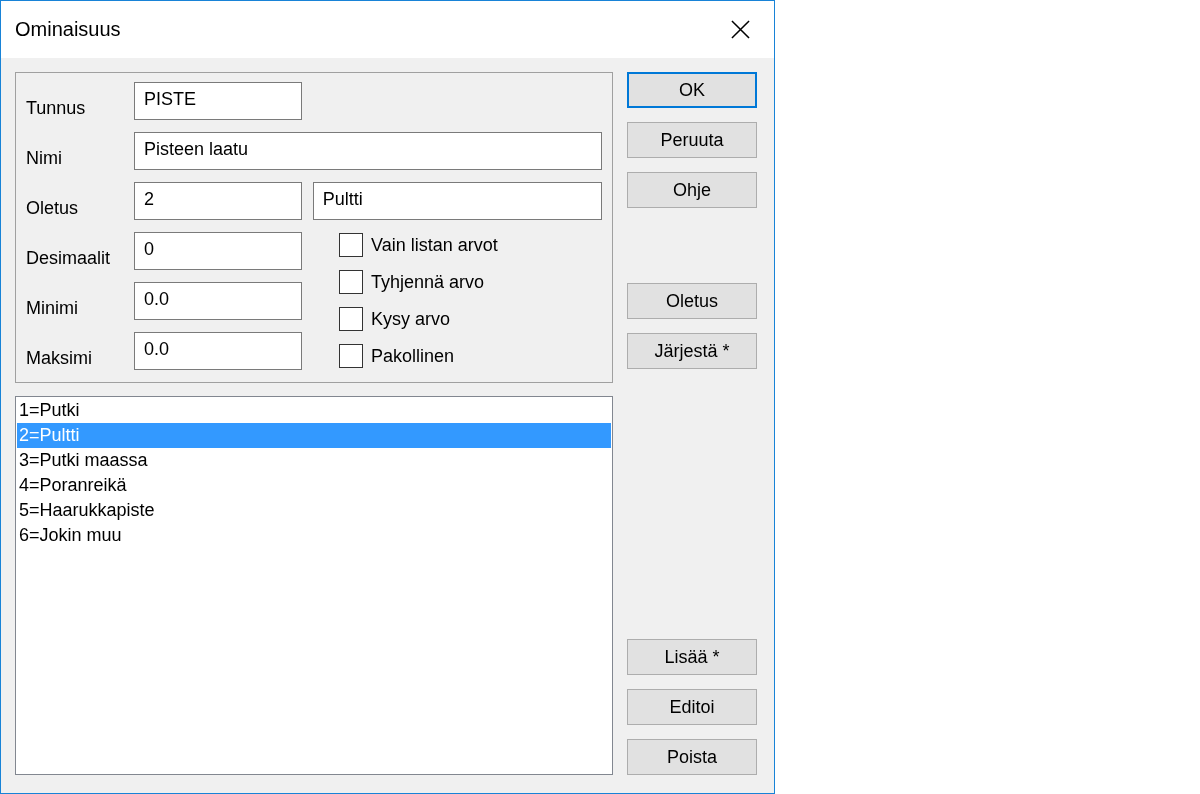  Describe the element at coordinates (740, 29) in the screenshot. I see `close-icon` at that location.